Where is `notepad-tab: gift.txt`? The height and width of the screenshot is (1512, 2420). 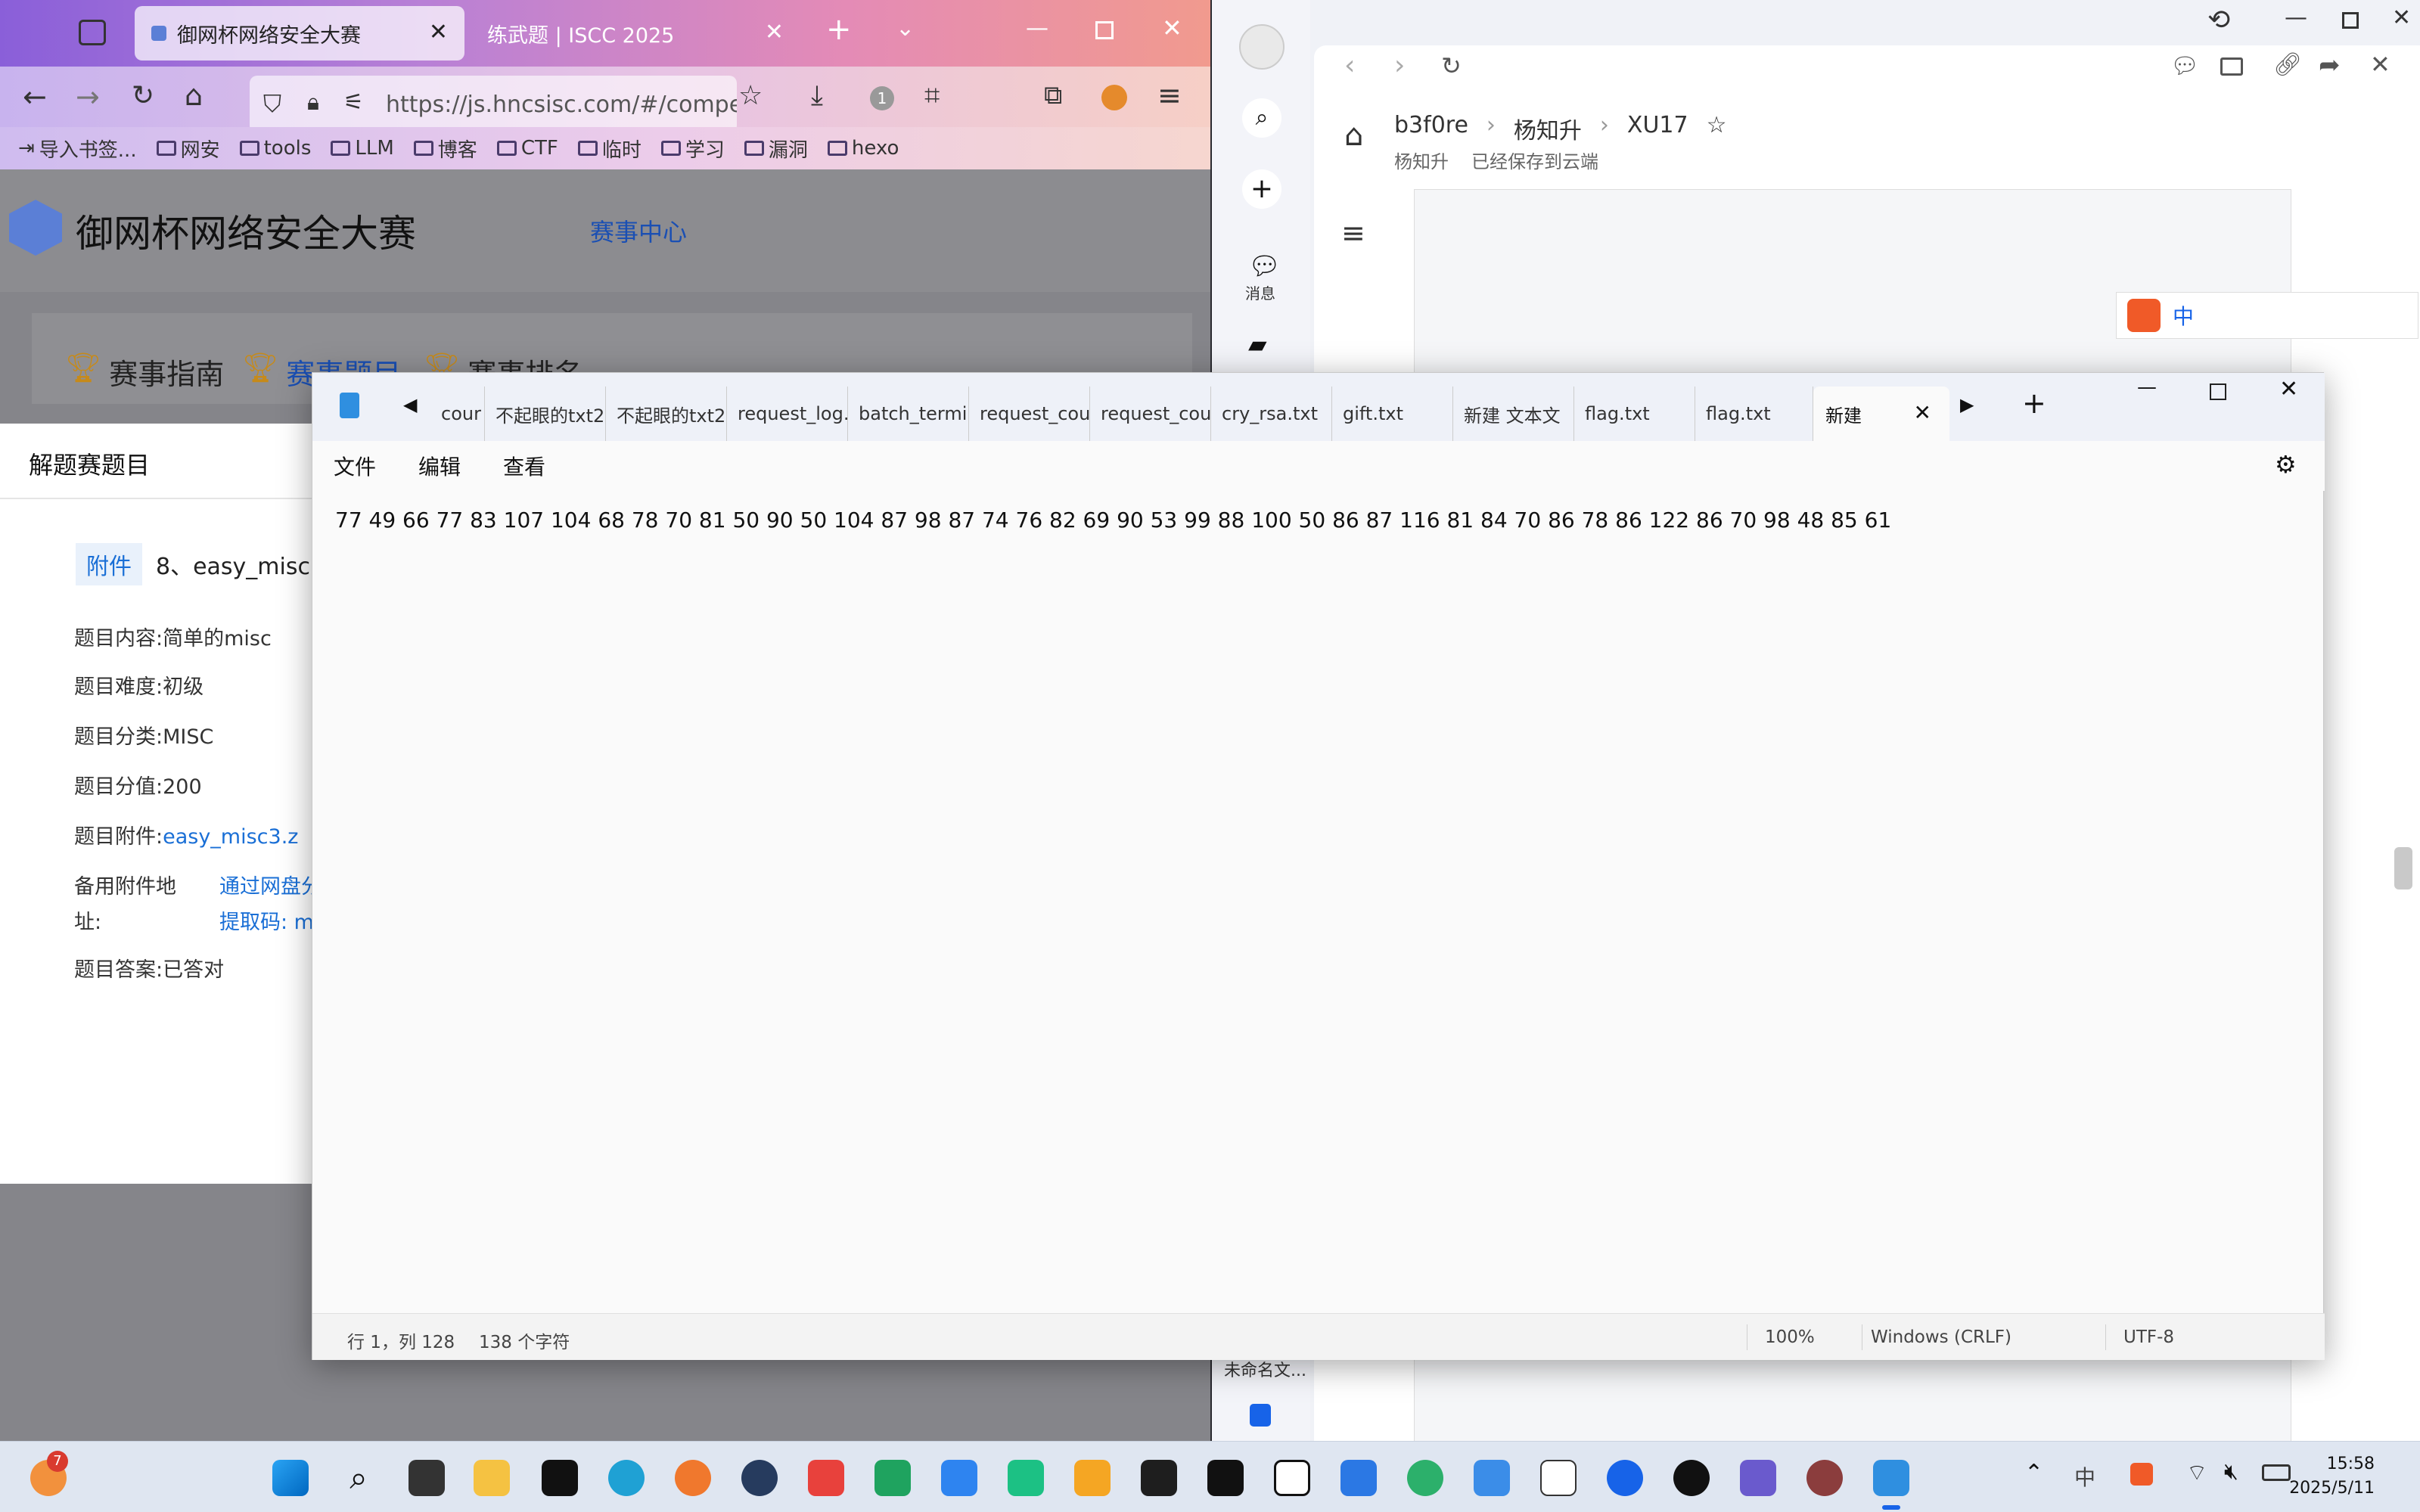 notepad-tab: gift.txt is located at coordinates (1392, 414).